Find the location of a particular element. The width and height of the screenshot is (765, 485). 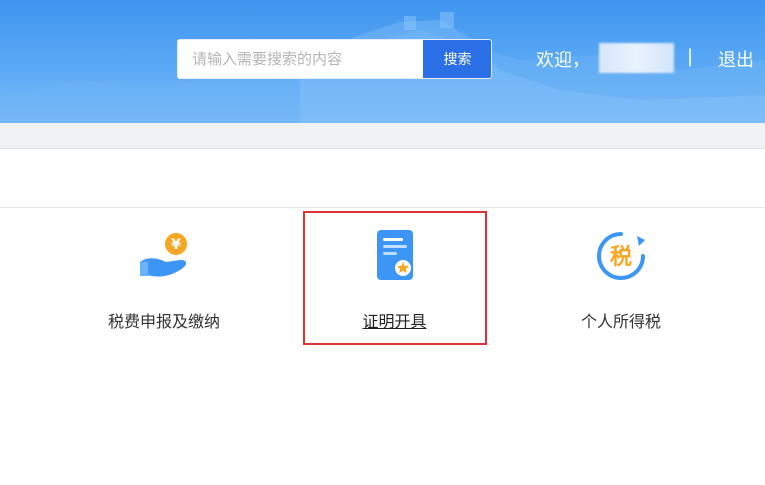

service-certificate: 证明开具 is located at coordinates (394, 282).